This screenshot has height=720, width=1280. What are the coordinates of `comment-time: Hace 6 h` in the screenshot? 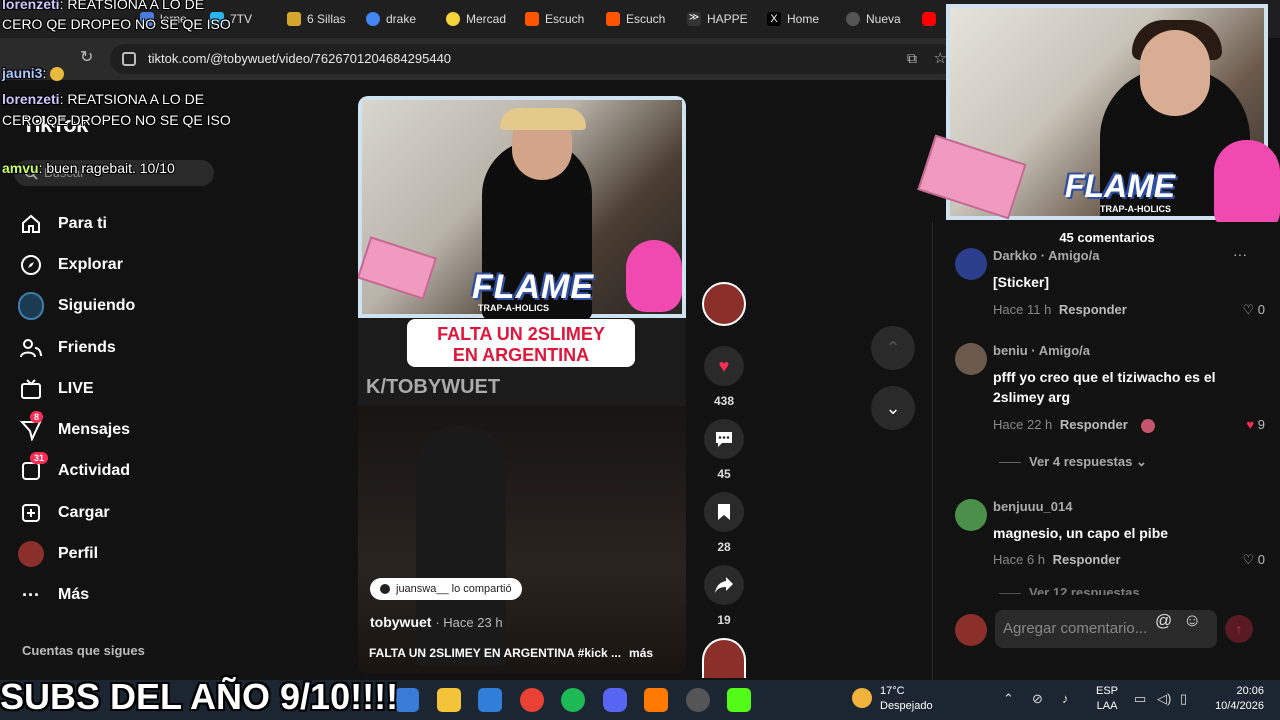 It's located at (1019, 559).